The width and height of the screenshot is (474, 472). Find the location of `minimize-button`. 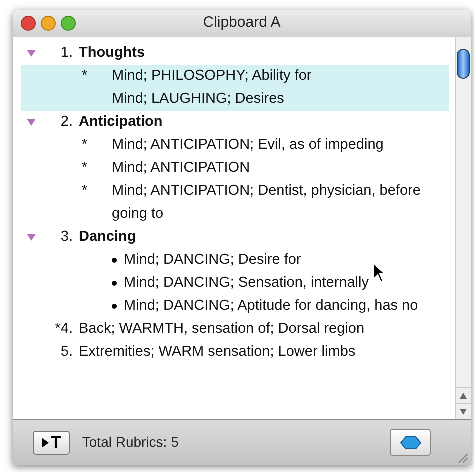

minimize-button is located at coordinates (48, 23).